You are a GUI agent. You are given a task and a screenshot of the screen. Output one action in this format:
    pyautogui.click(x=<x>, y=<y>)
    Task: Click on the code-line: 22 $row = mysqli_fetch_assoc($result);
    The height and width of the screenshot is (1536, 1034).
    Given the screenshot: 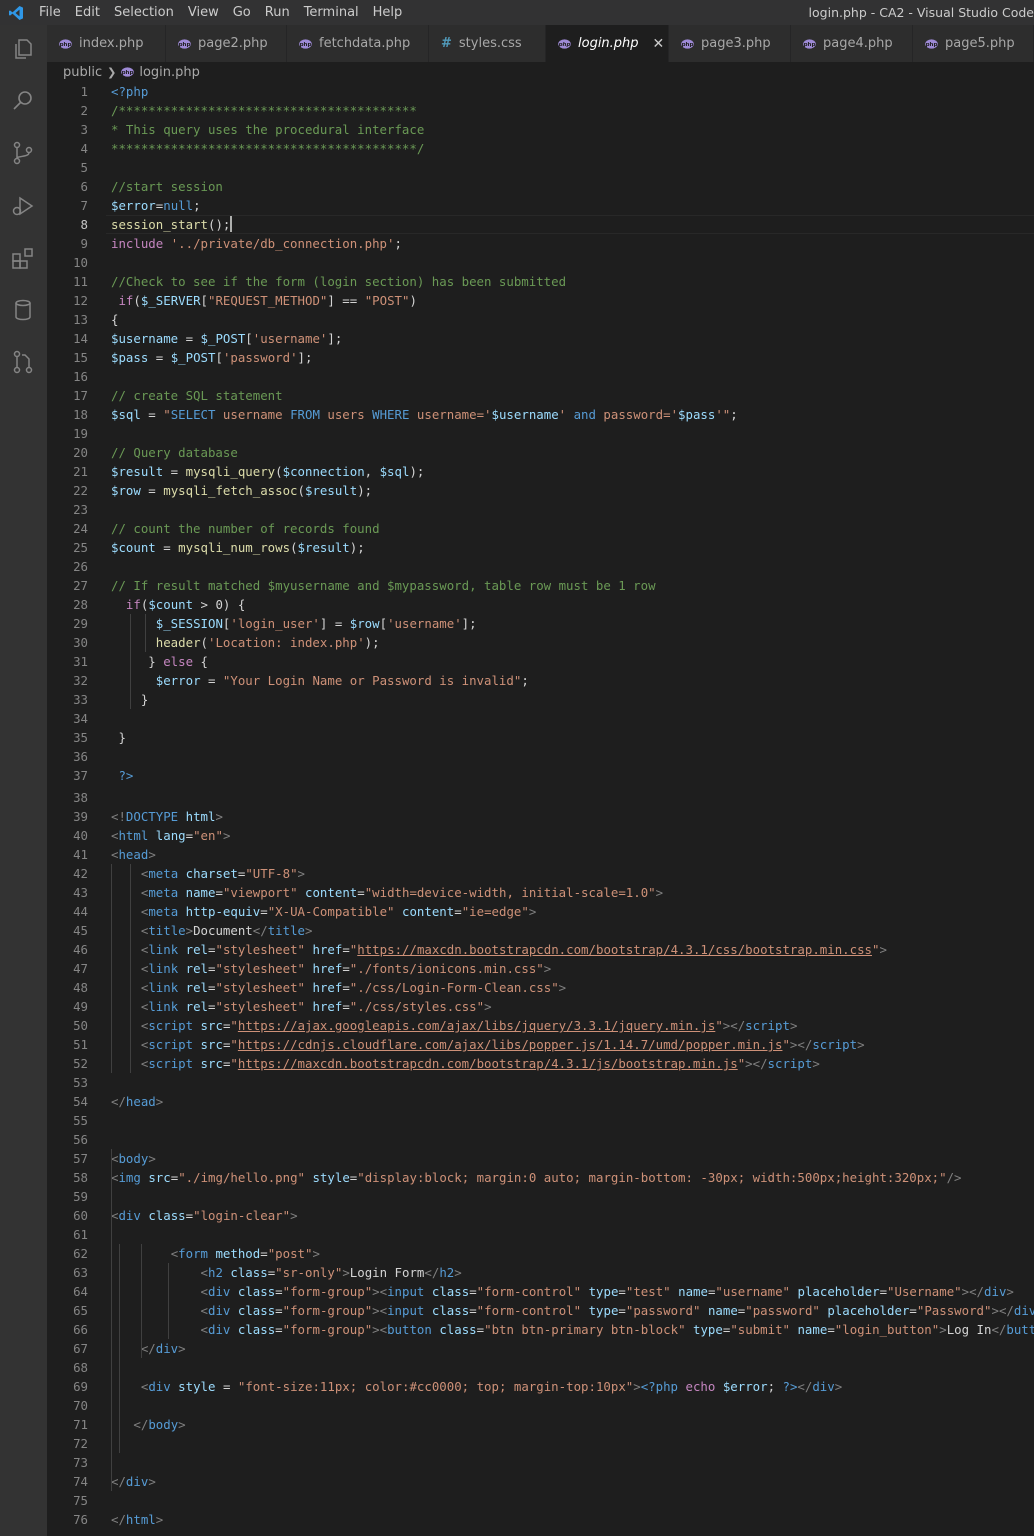 What is the action you would take?
    pyautogui.click(x=540, y=490)
    